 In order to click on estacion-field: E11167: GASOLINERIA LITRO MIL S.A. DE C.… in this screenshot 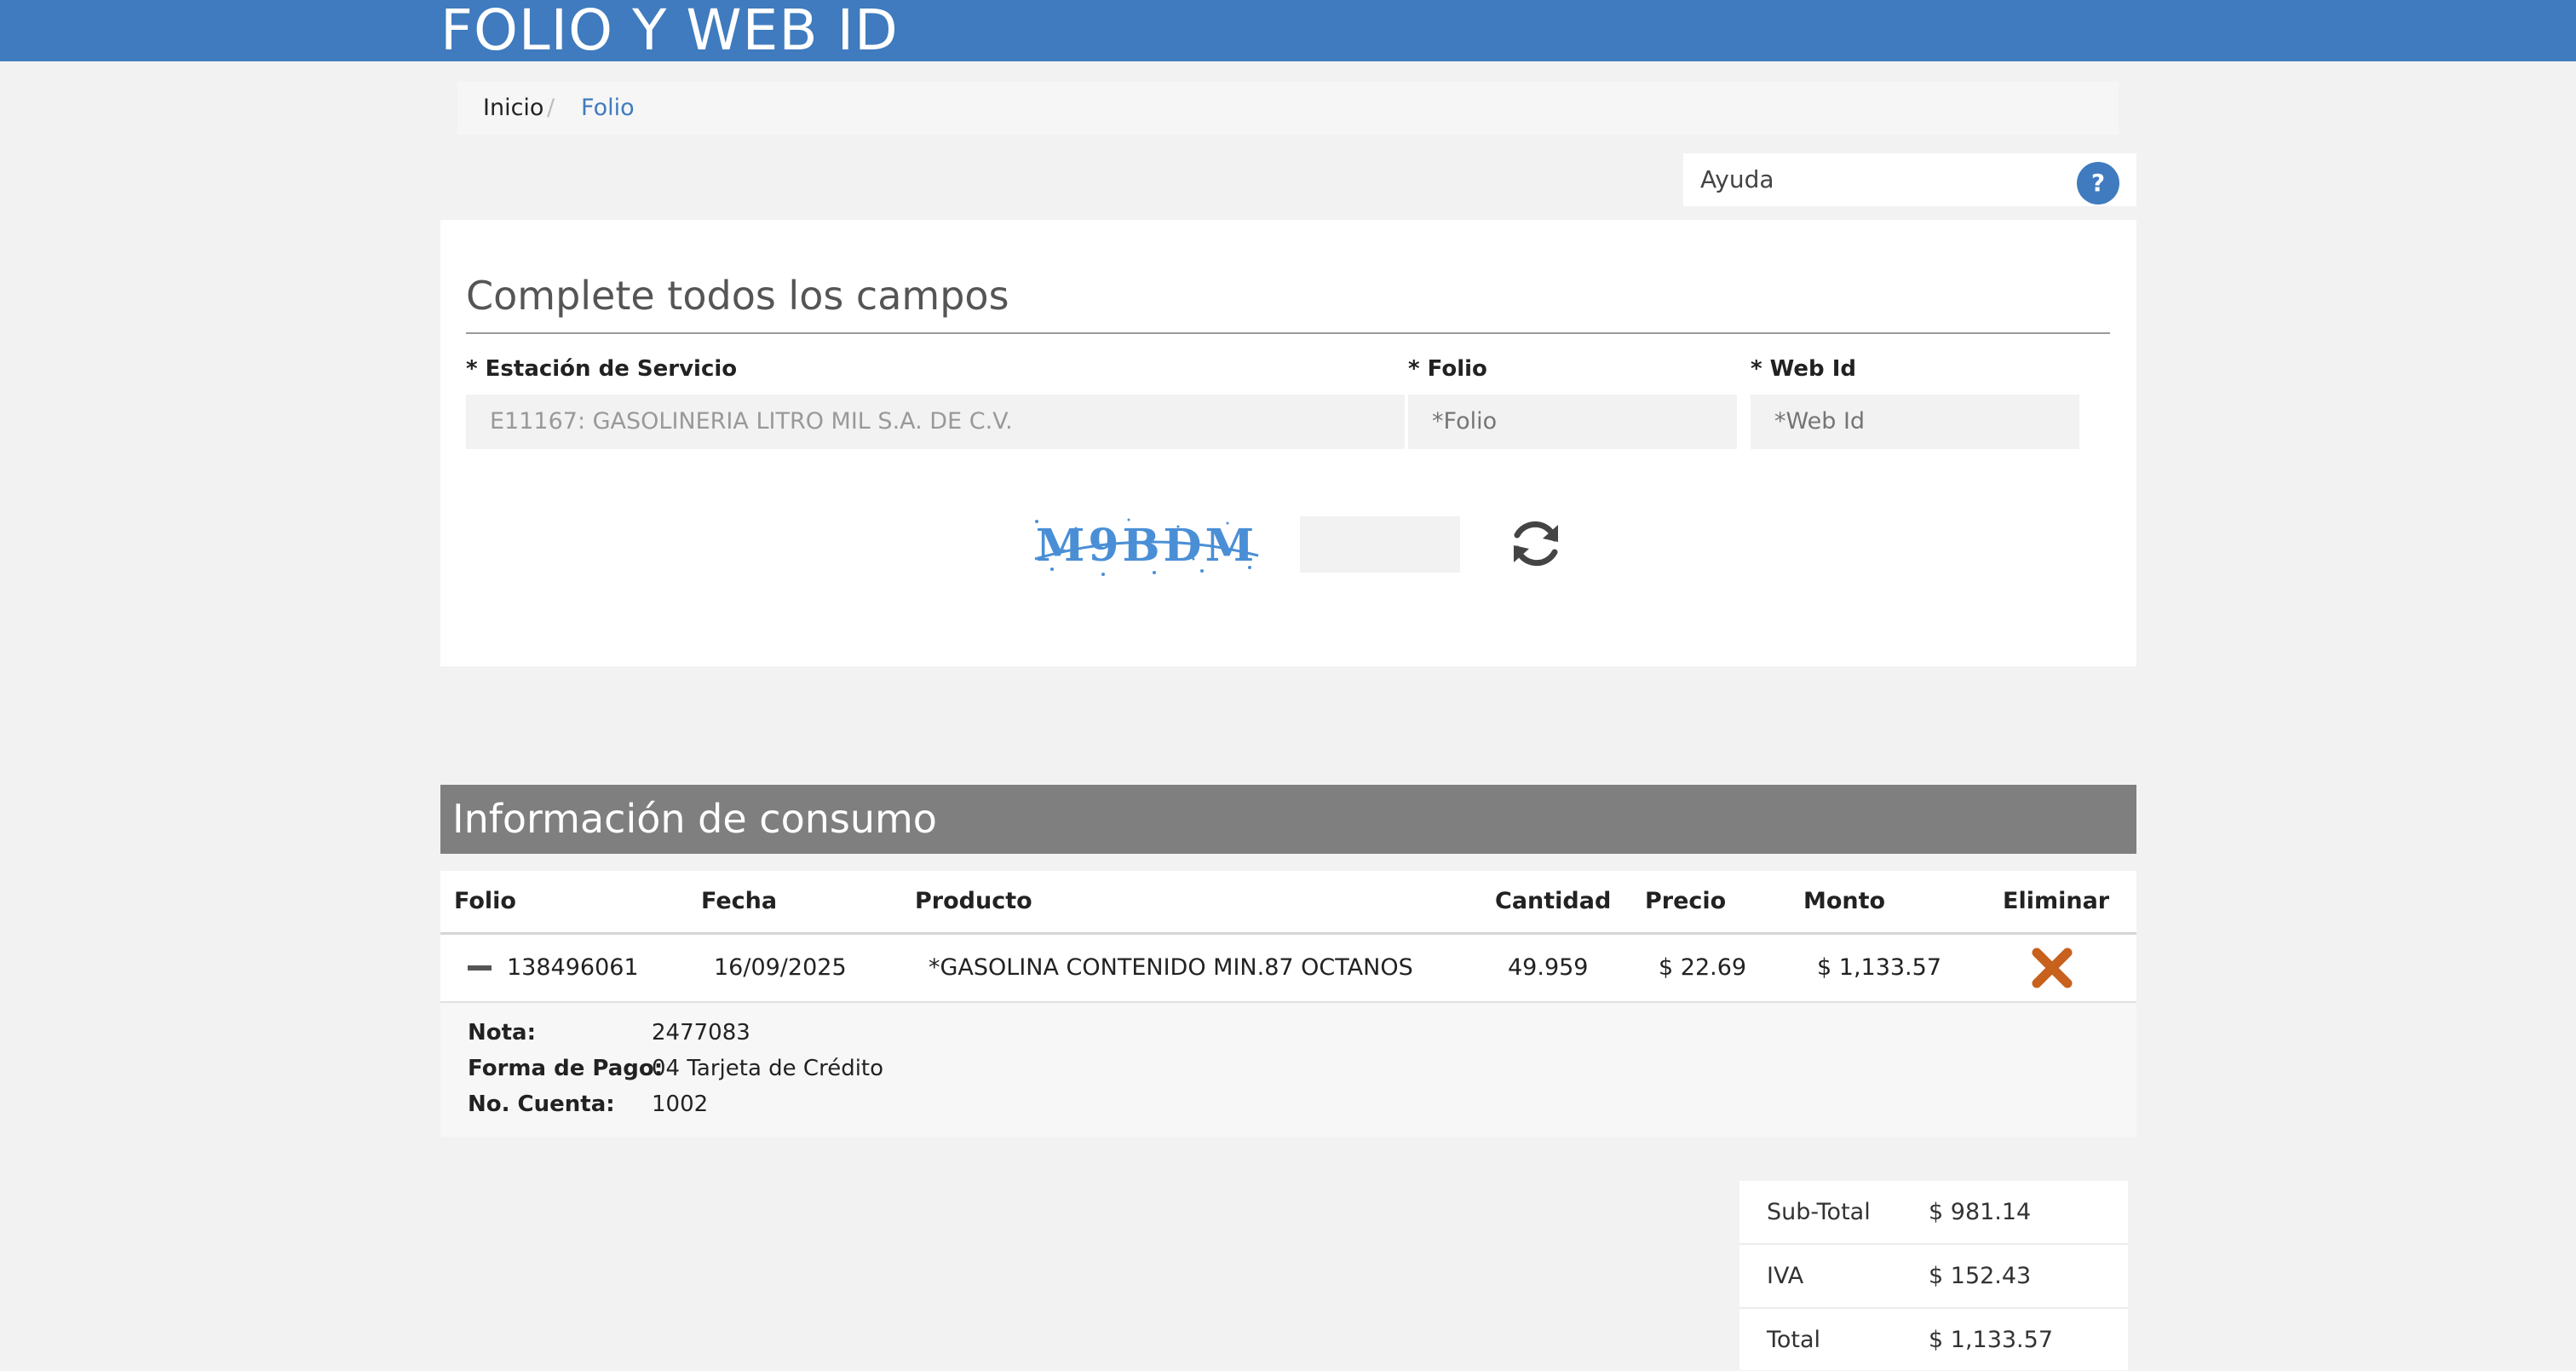, I will do `click(936, 422)`.